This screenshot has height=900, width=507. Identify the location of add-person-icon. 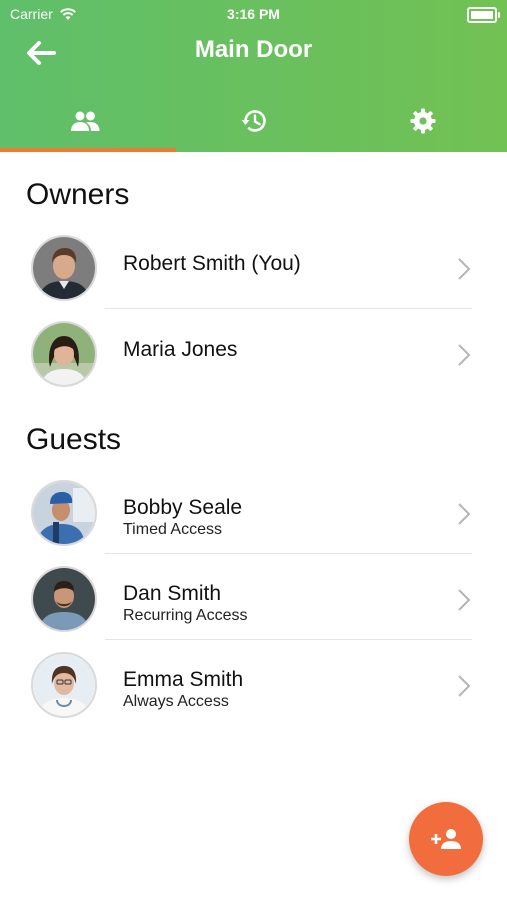
(446, 839).